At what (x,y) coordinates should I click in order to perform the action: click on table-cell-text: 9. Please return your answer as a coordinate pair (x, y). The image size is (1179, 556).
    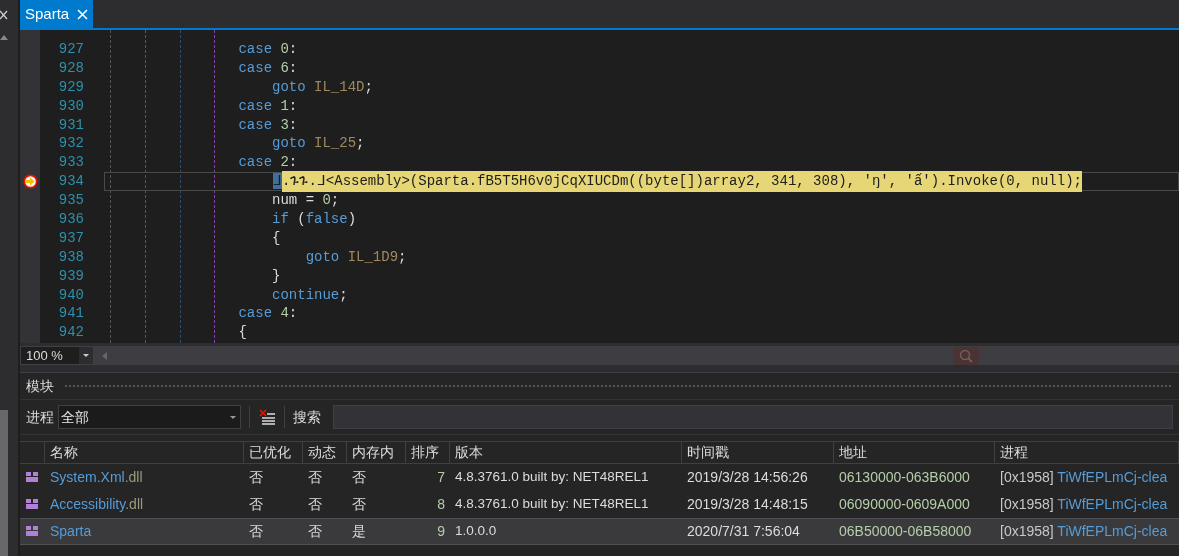
    Looking at the image, I should click on (441, 531).